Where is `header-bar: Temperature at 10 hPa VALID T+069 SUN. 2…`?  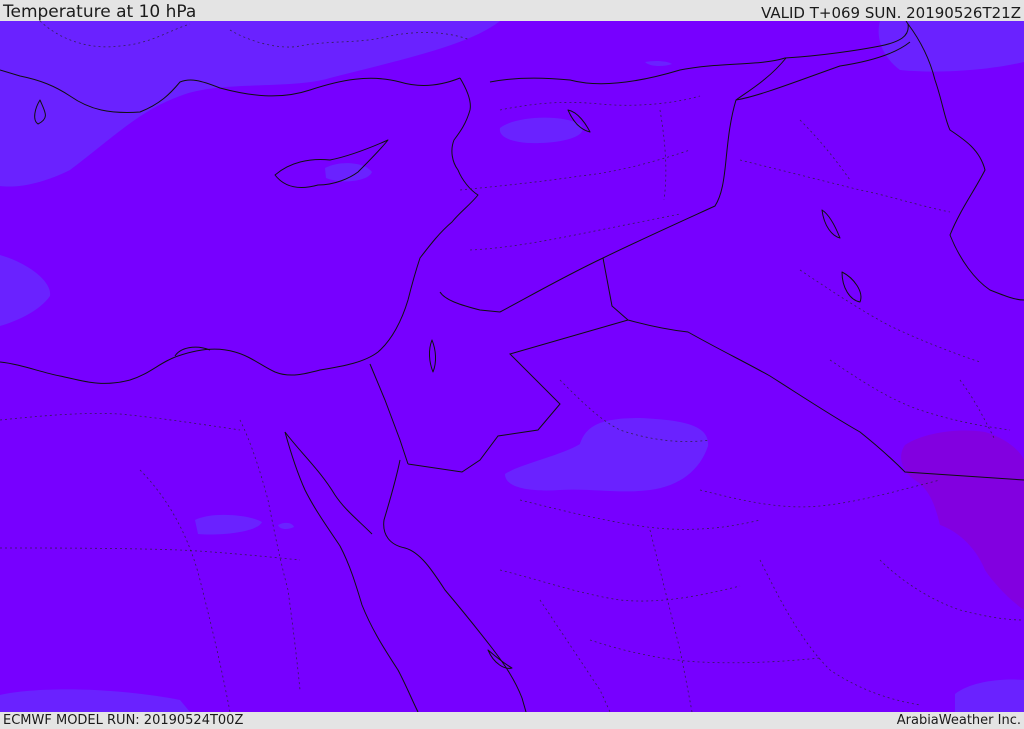
header-bar: Temperature at 10 hPa VALID T+069 SUN. 2… is located at coordinates (512, 10).